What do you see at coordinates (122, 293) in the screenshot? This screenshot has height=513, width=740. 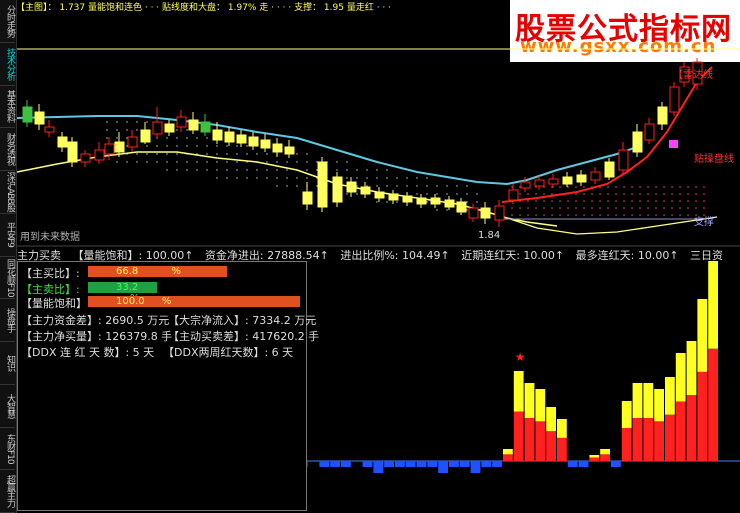 I see `main-sell-bar: 33.2 %` at bounding box center [122, 293].